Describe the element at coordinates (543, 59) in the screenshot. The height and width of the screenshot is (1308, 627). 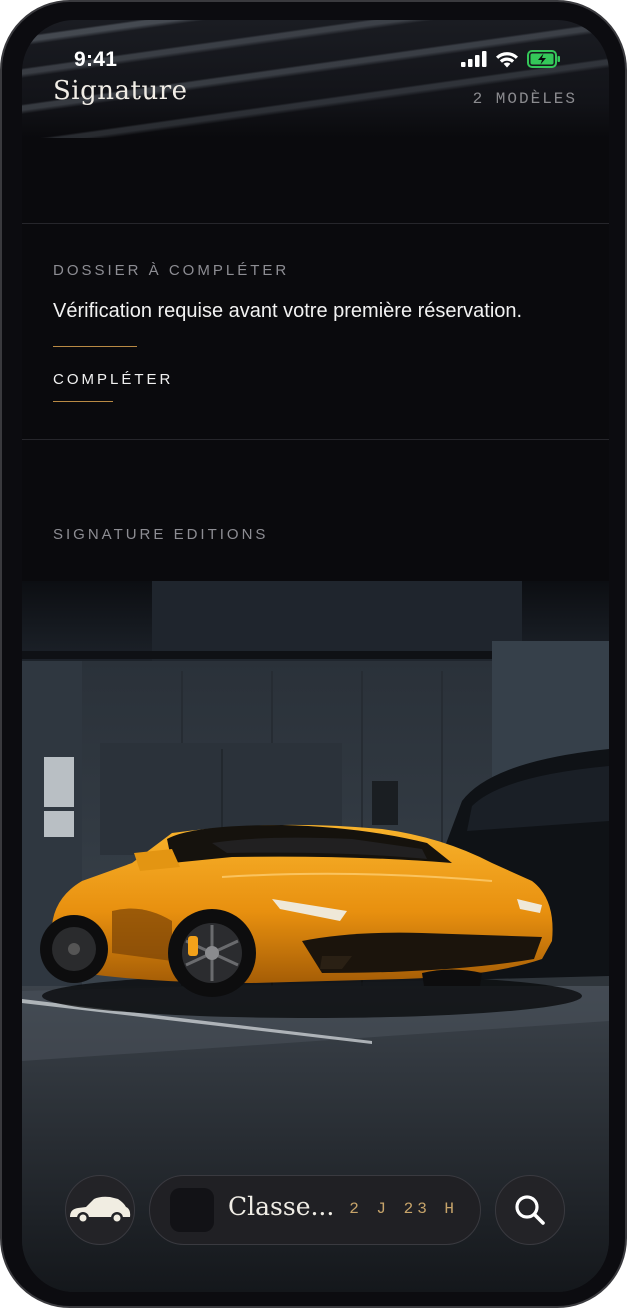
I see `battery-charging-icon` at that location.